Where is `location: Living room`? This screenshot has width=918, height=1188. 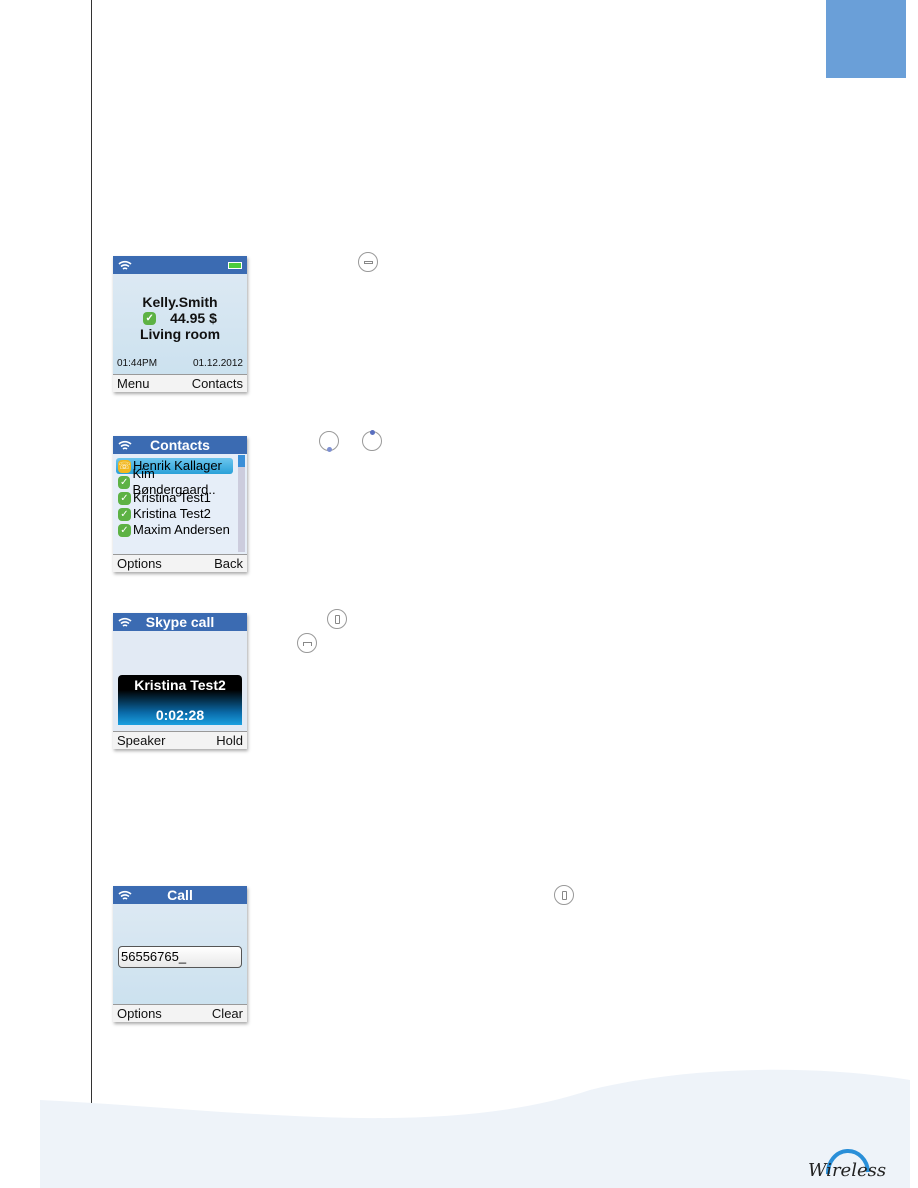 location: Living room is located at coordinates (180, 334).